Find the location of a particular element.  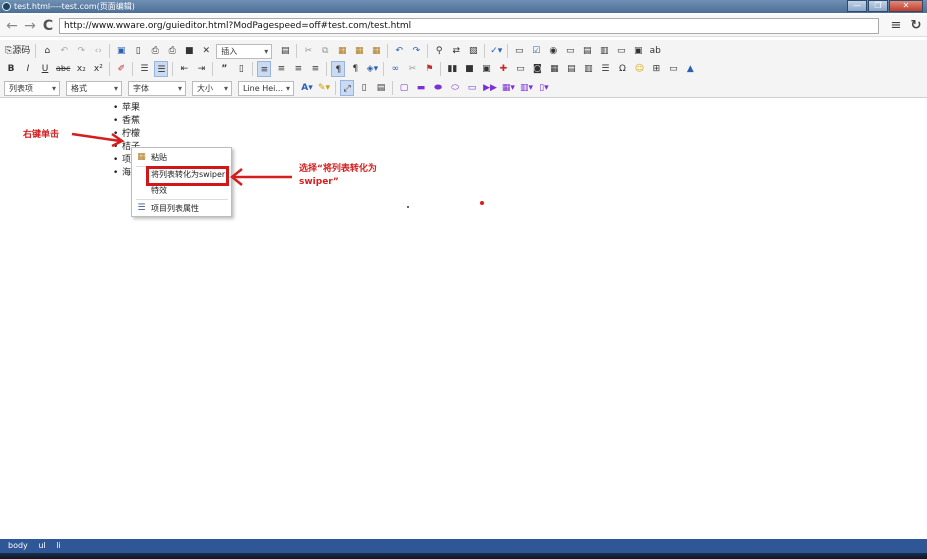

source-button: ⎘源码 is located at coordinates (17, 51).